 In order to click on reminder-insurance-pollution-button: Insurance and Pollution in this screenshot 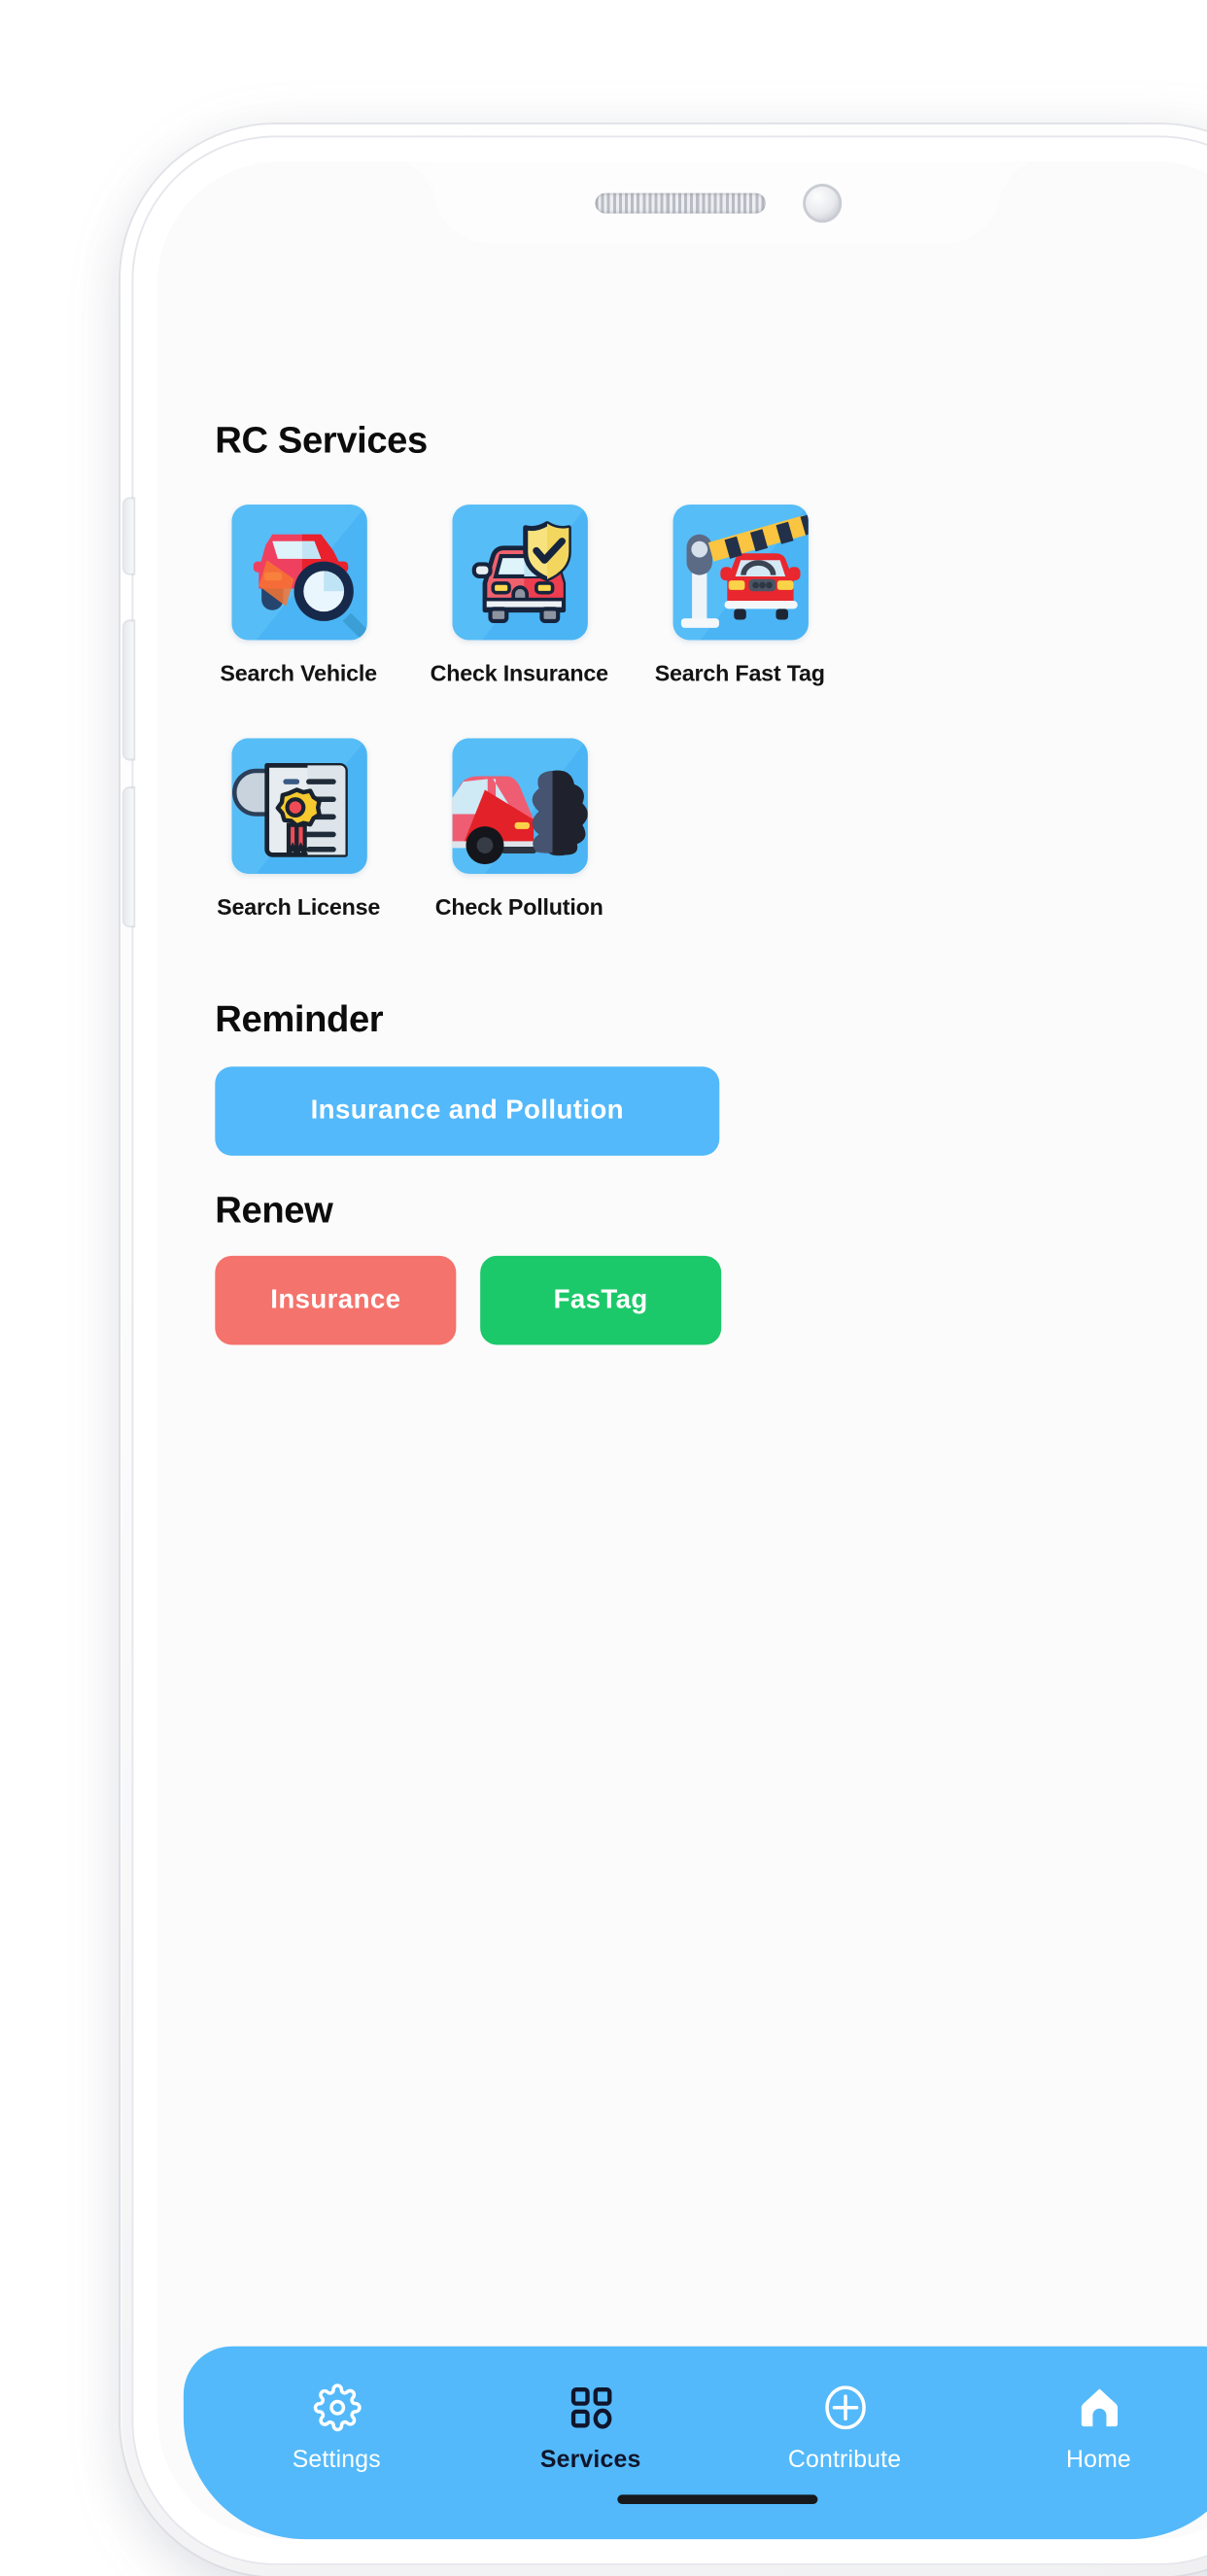, I will do `click(467, 1111)`.